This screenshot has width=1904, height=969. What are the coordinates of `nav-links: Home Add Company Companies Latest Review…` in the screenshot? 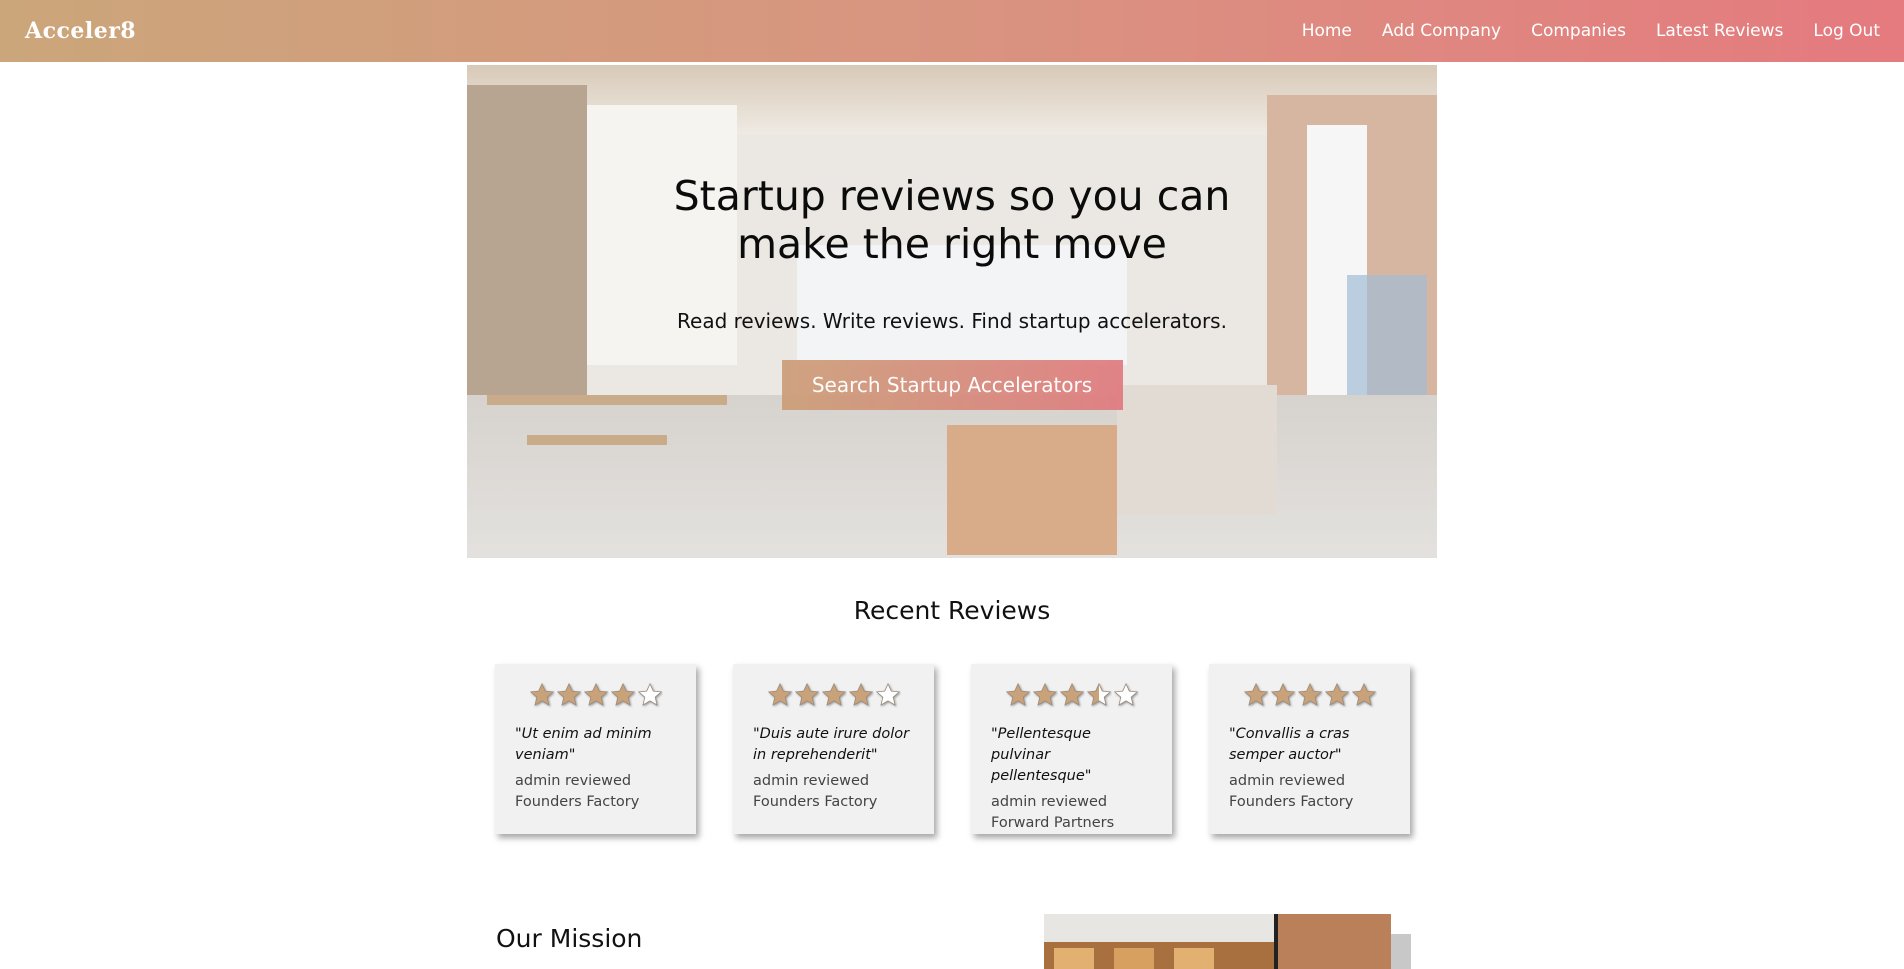 It's located at (1576, 31).